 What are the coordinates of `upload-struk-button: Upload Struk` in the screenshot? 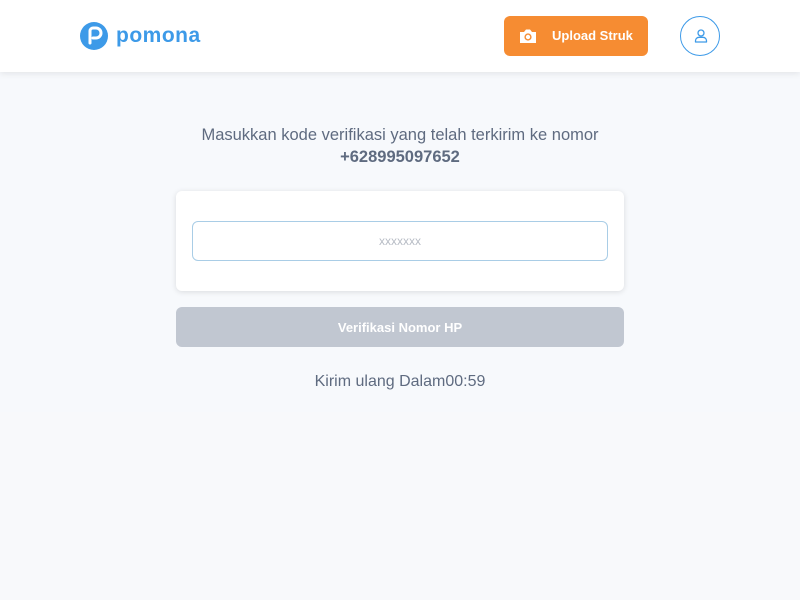 It's located at (576, 36).